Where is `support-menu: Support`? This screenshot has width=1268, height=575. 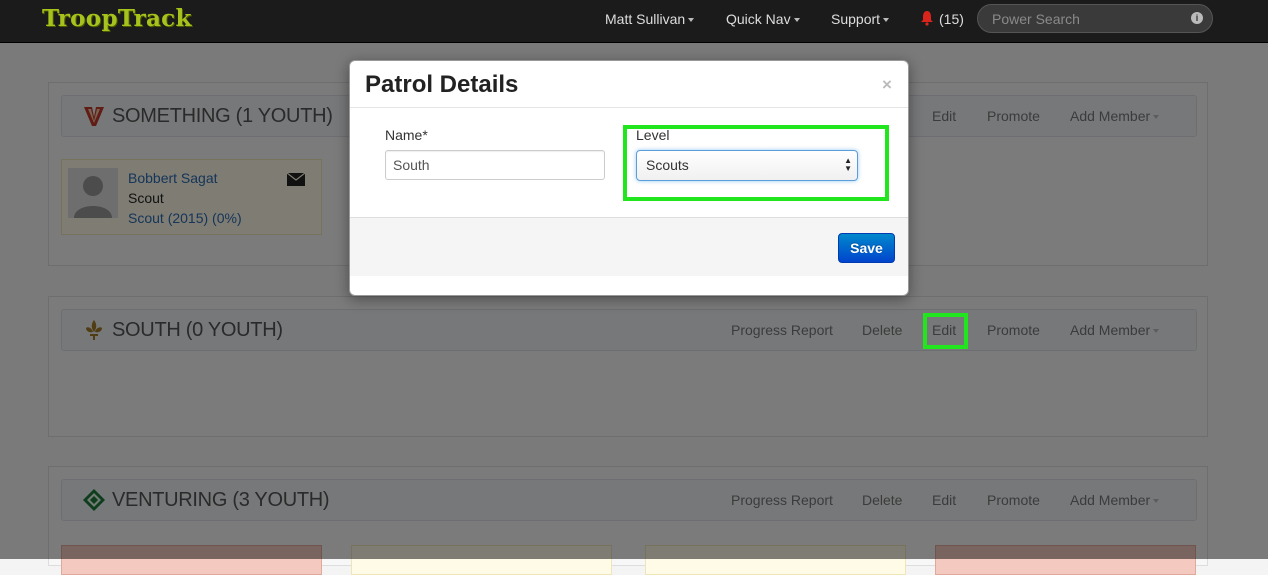
support-menu: Support is located at coordinates (860, 19).